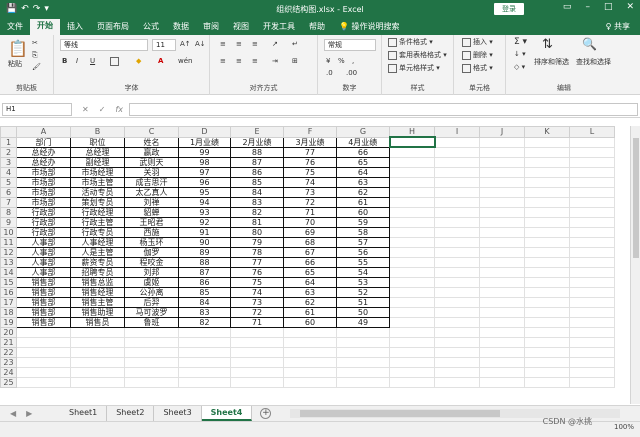 This screenshot has width=640, height=437. I want to click on table-format-button: 套用表格格式 ▾, so click(417, 55).